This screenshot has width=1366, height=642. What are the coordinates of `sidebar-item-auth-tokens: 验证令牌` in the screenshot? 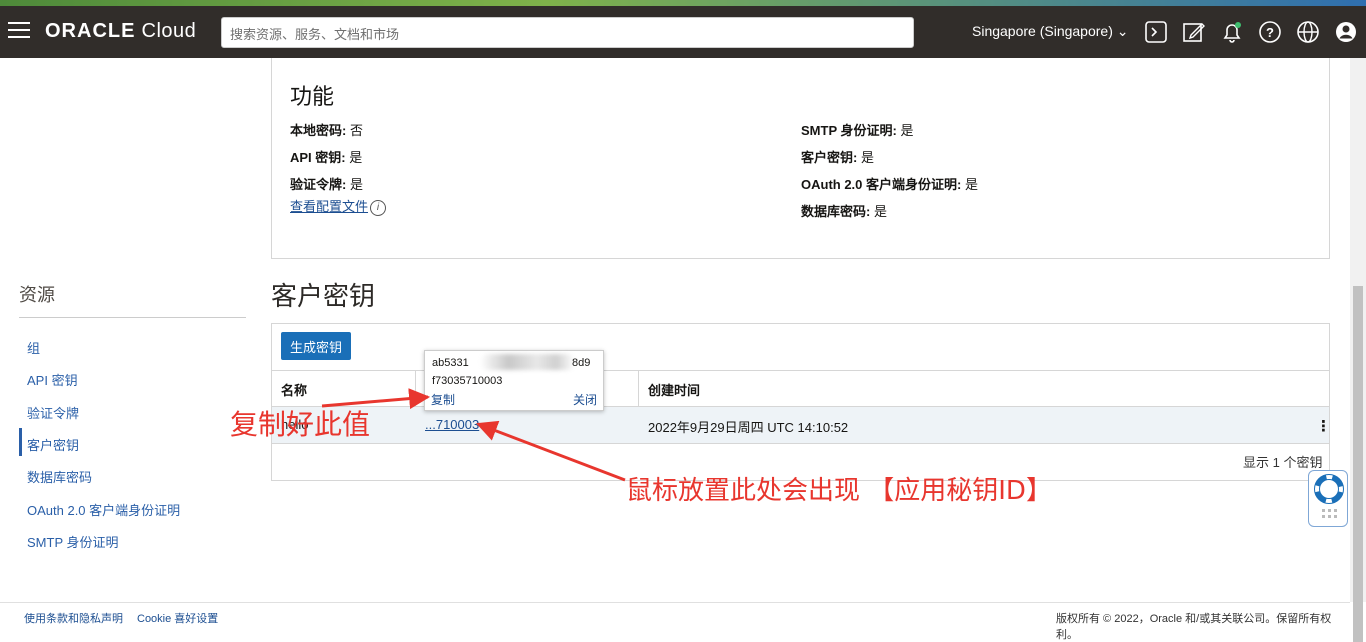 It's located at (53, 412).